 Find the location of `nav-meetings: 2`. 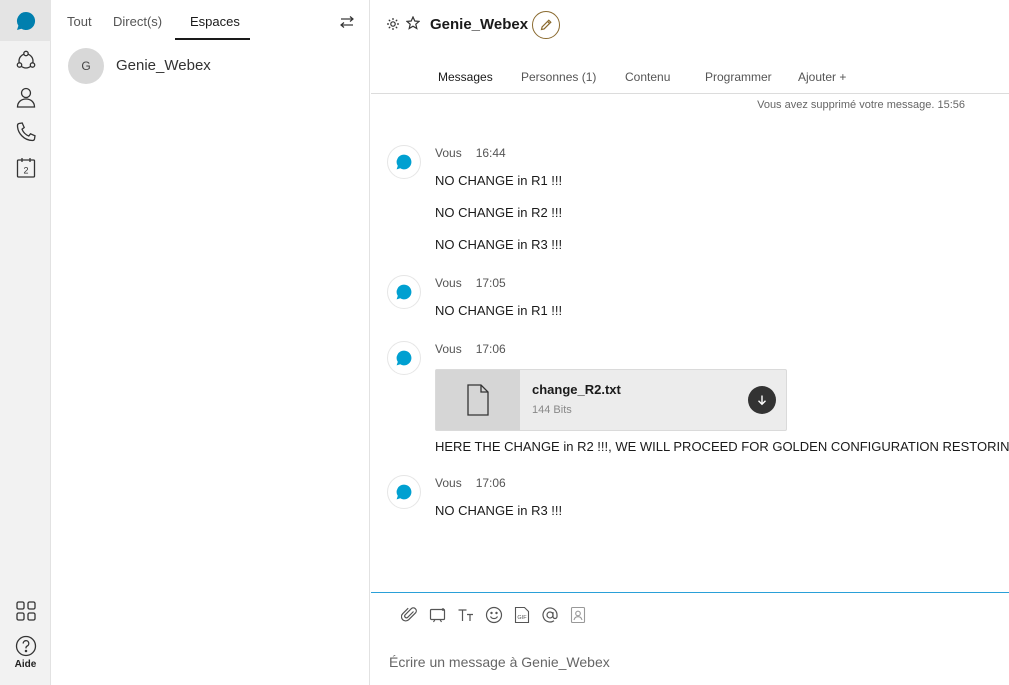

nav-meetings: 2 is located at coordinates (25, 168).